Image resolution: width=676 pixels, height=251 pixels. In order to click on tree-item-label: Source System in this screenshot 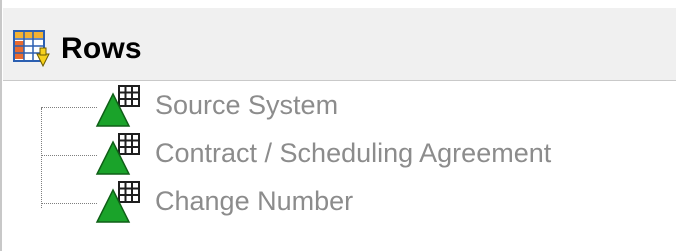, I will do `click(247, 105)`.